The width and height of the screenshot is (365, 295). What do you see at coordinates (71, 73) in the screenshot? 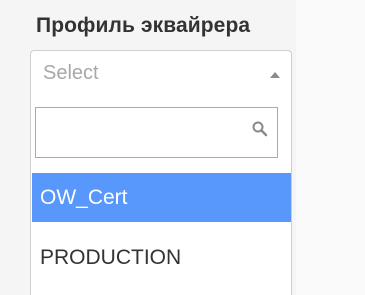
I see `select-placeholder: Select` at bounding box center [71, 73].